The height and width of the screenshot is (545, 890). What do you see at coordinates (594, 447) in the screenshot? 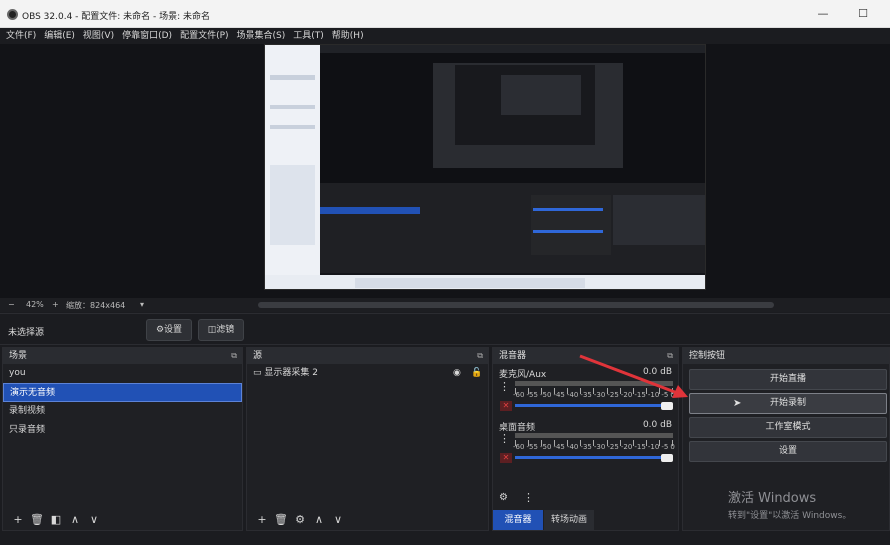
I see `desktop-scale-labels: -60 -55 -50 -45 -40 -35 -30 -25 -20 -15 -10 -5 0` at bounding box center [594, 447].